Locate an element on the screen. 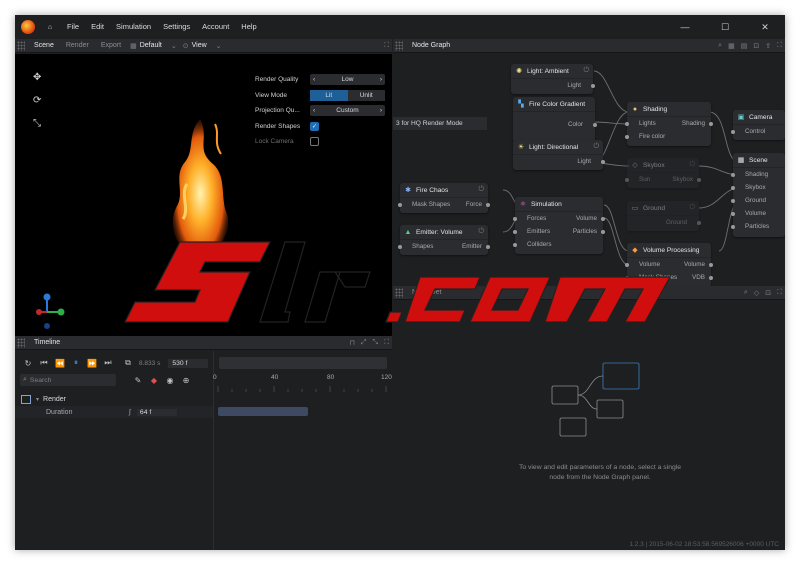  scale-icon: ⤡ is located at coordinates (37, 123).